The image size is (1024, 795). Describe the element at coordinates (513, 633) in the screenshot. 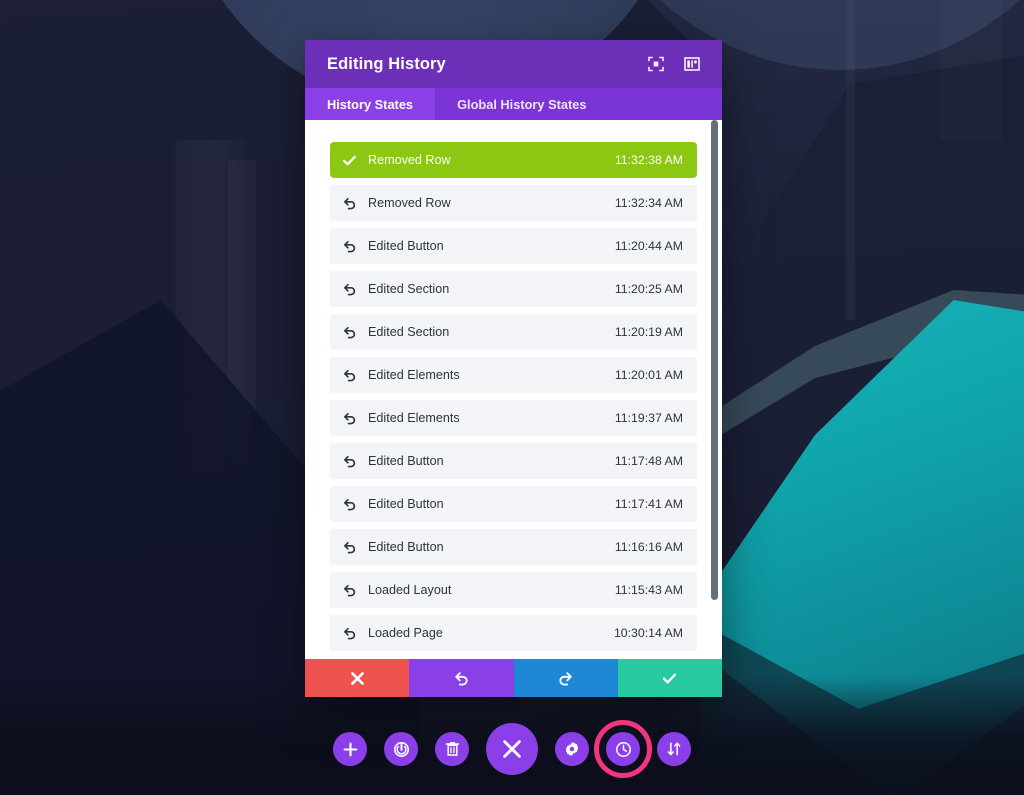

I see `history-item: Loaded Page 10:30:14 AM` at that location.